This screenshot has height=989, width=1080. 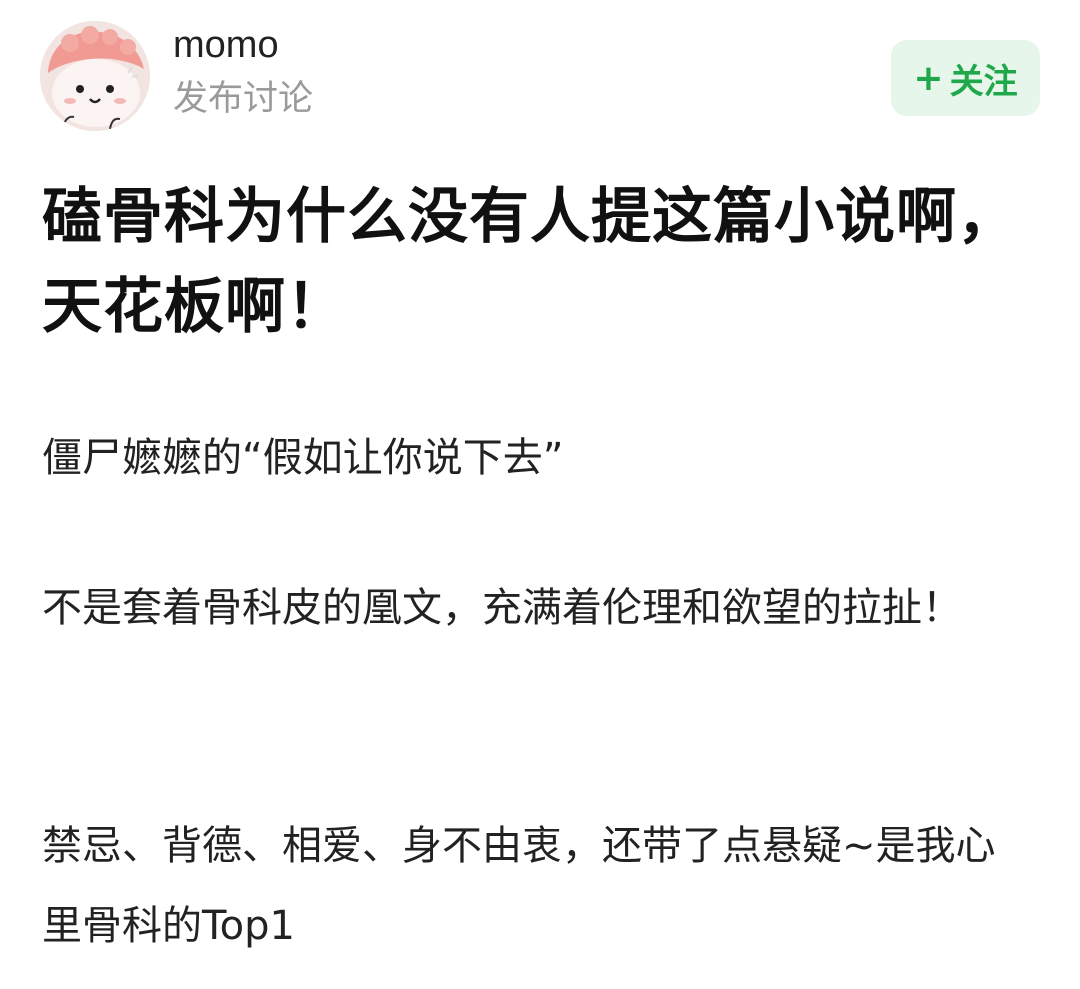 I want to click on post-header: momo 发布讨论 + 关注, so click(x=540, y=70).